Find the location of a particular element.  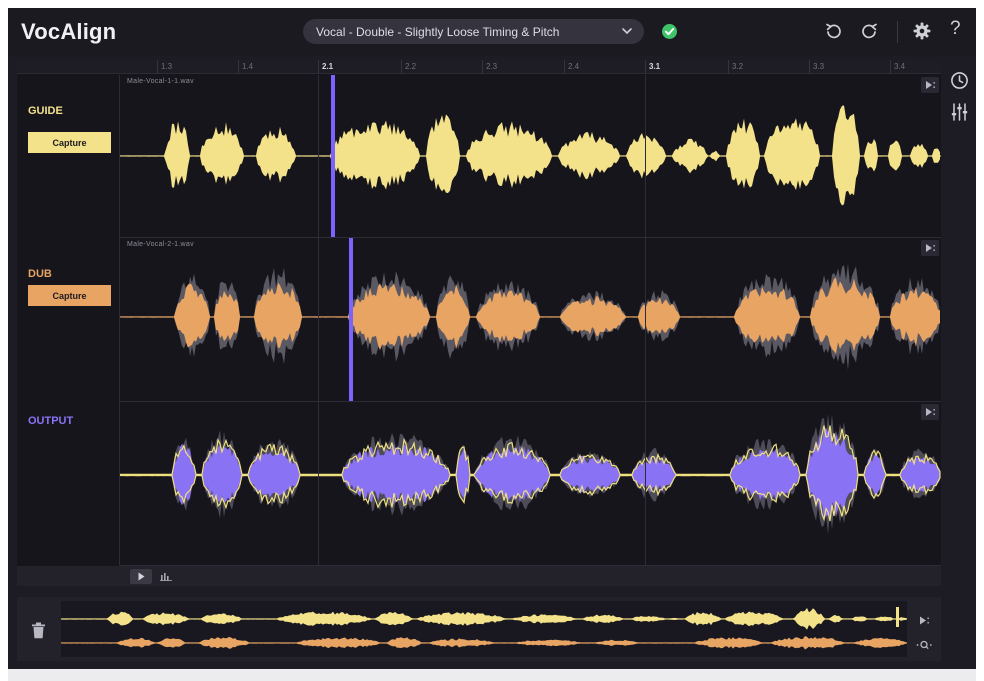

gear-icon is located at coordinates (922, 31).